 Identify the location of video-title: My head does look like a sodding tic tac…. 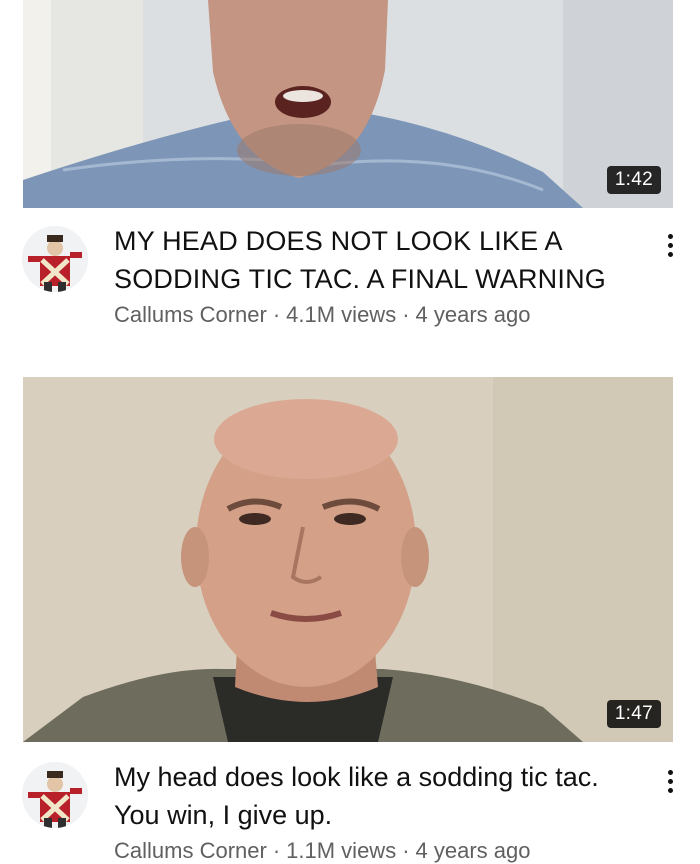
(374, 796).